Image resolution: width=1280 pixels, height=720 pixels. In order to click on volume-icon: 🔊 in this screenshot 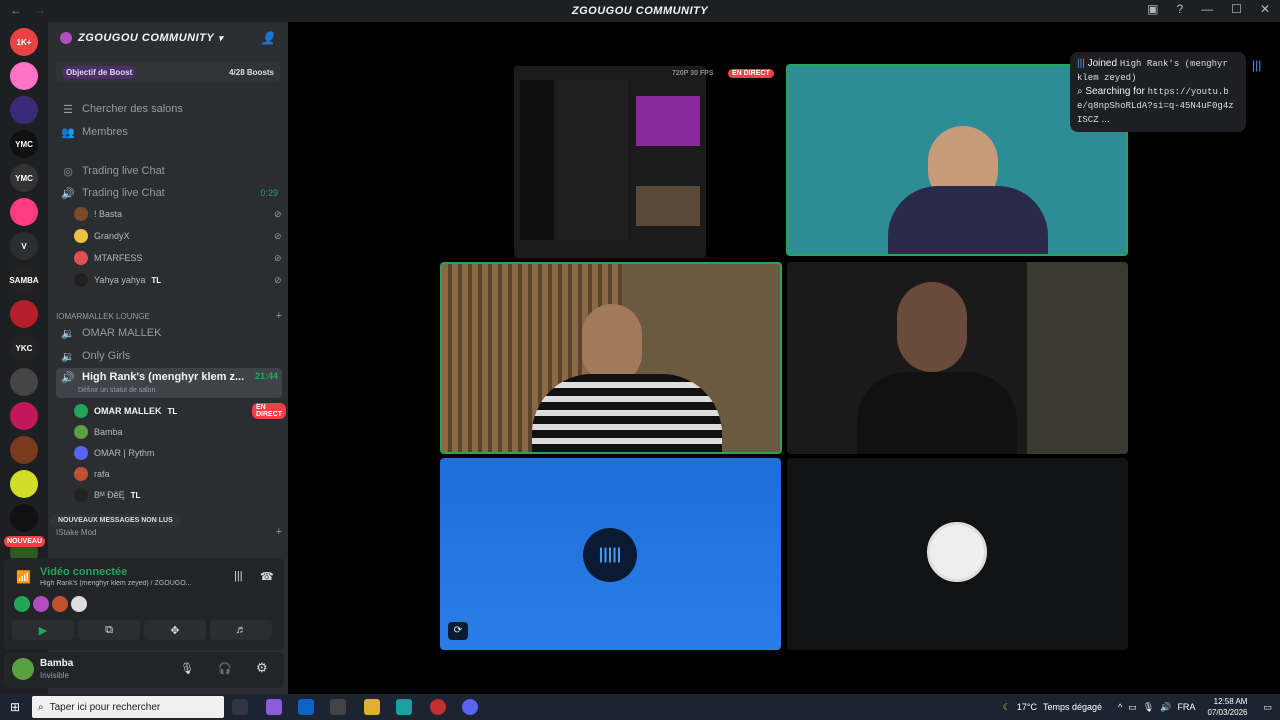, I will do `click(1165, 707)`.